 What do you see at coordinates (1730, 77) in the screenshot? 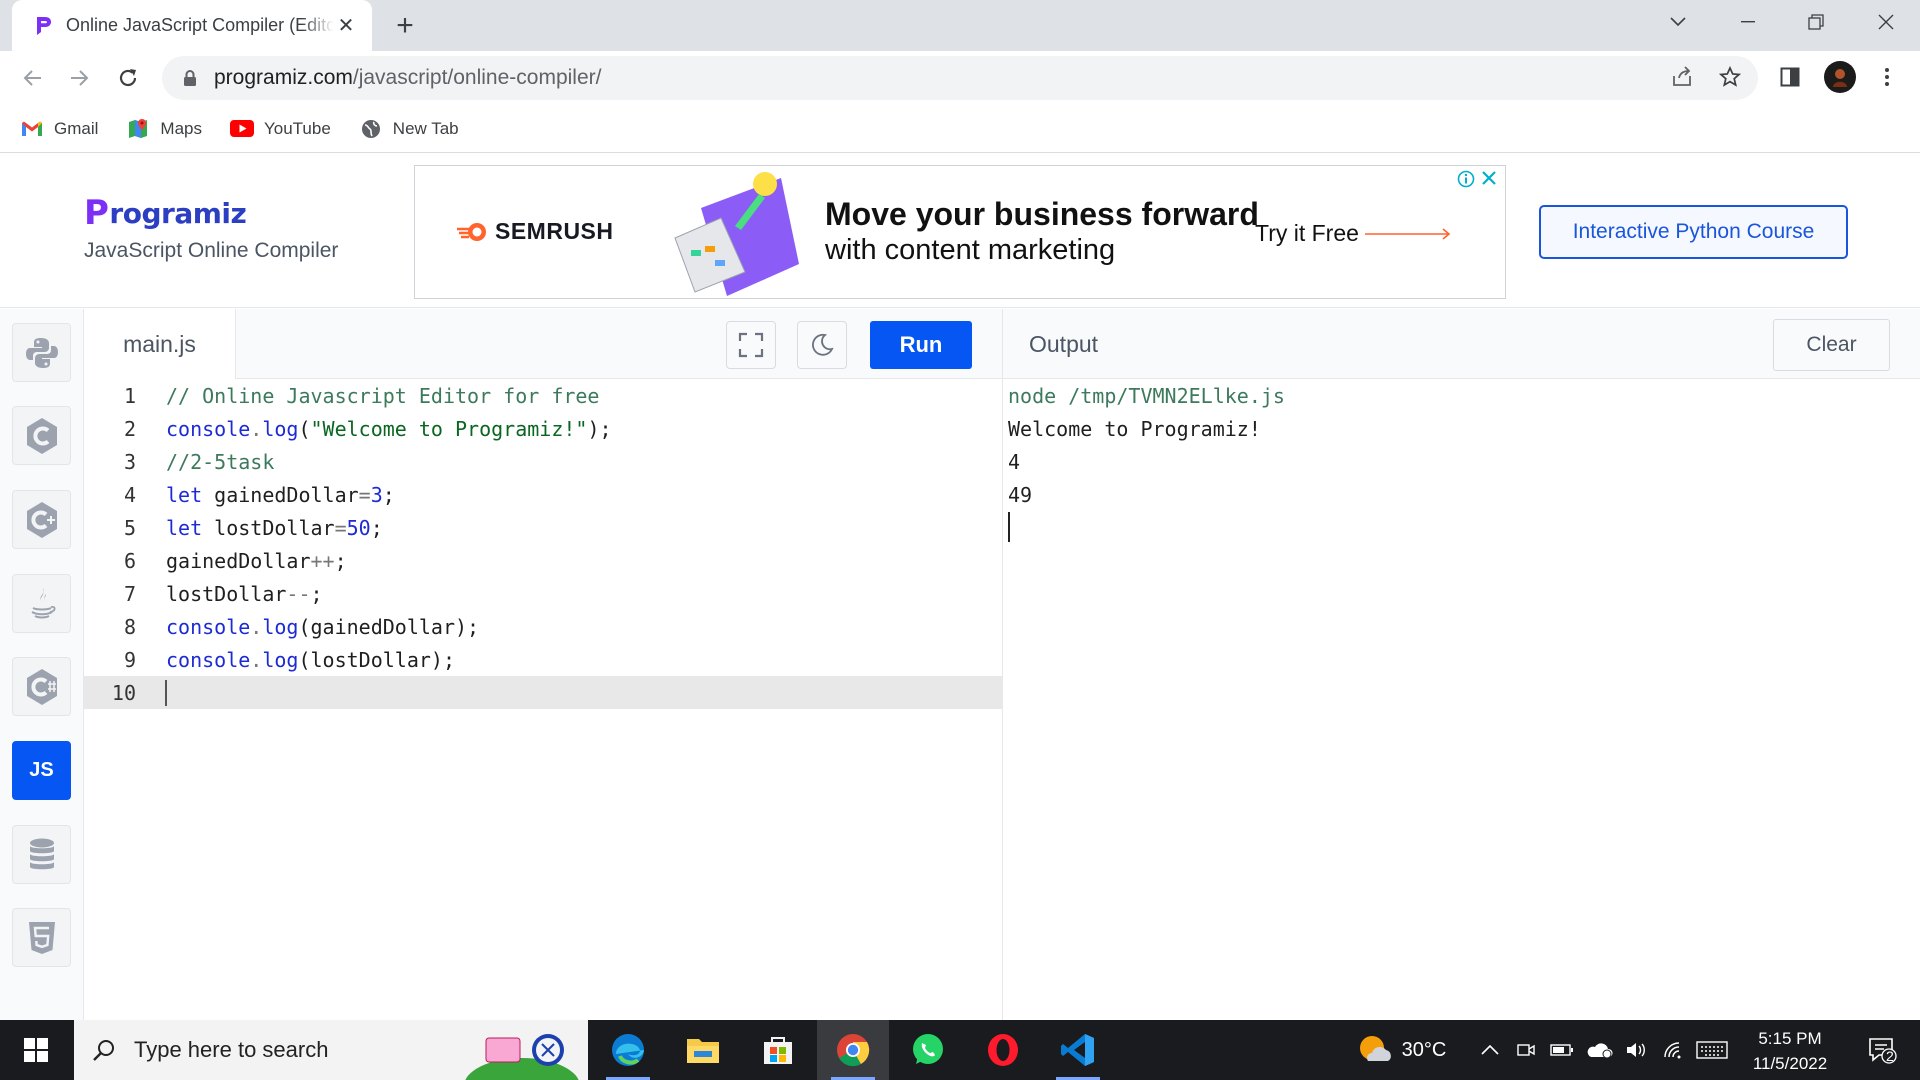
I see `bookmark-star-icon` at bounding box center [1730, 77].